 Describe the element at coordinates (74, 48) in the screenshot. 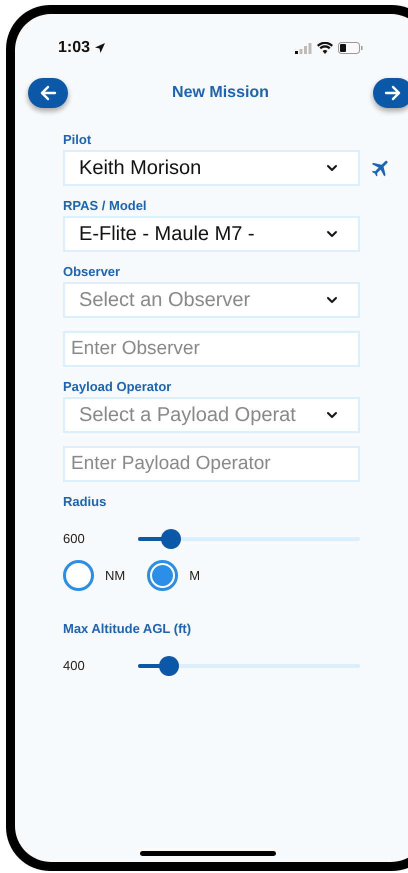

I see `status-time: 1:03` at that location.